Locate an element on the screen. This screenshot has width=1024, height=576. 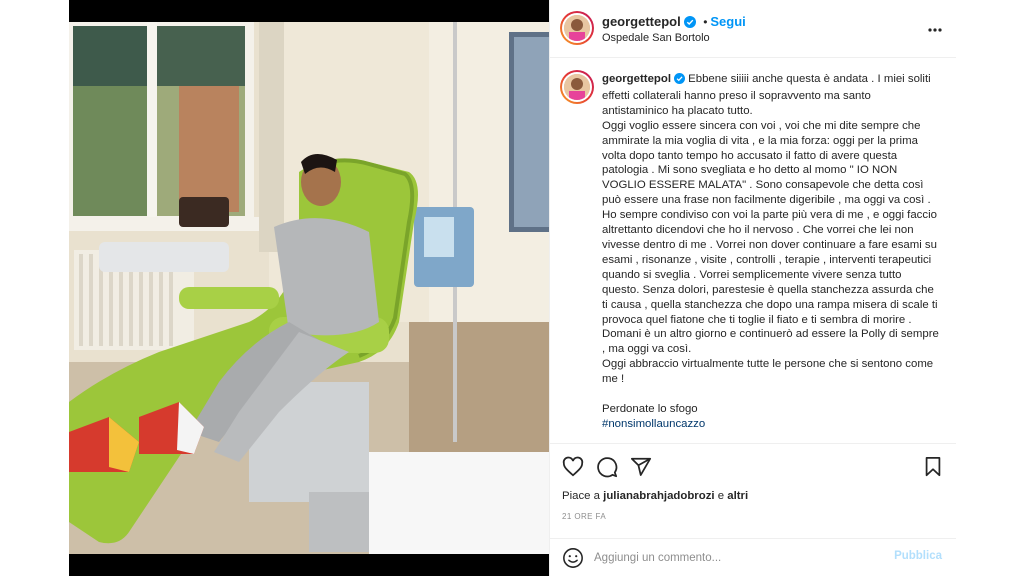
caption-avatar is located at coordinates (577, 87).